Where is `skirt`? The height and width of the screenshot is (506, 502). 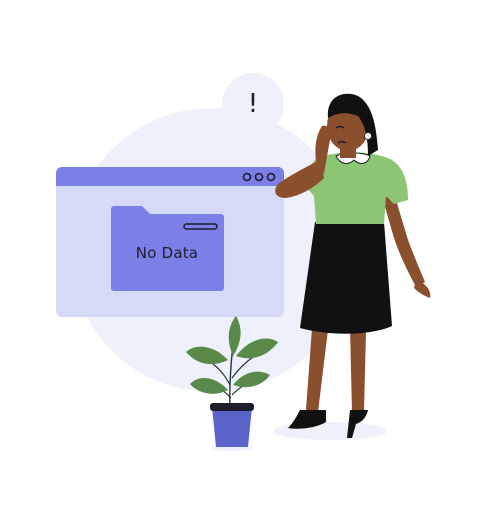 skirt is located at coordinates (346, 278).